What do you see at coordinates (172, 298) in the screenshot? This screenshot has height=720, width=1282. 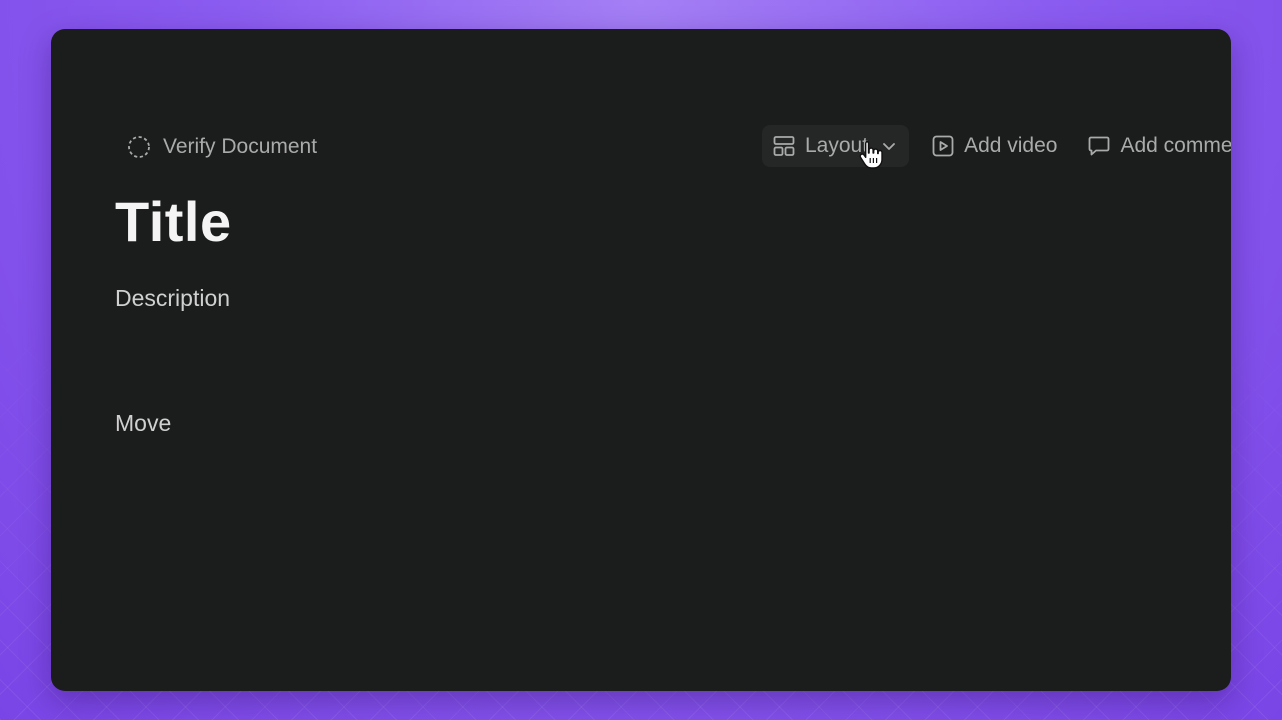 I see `document-description: Description` at bounding box center [172, 298].